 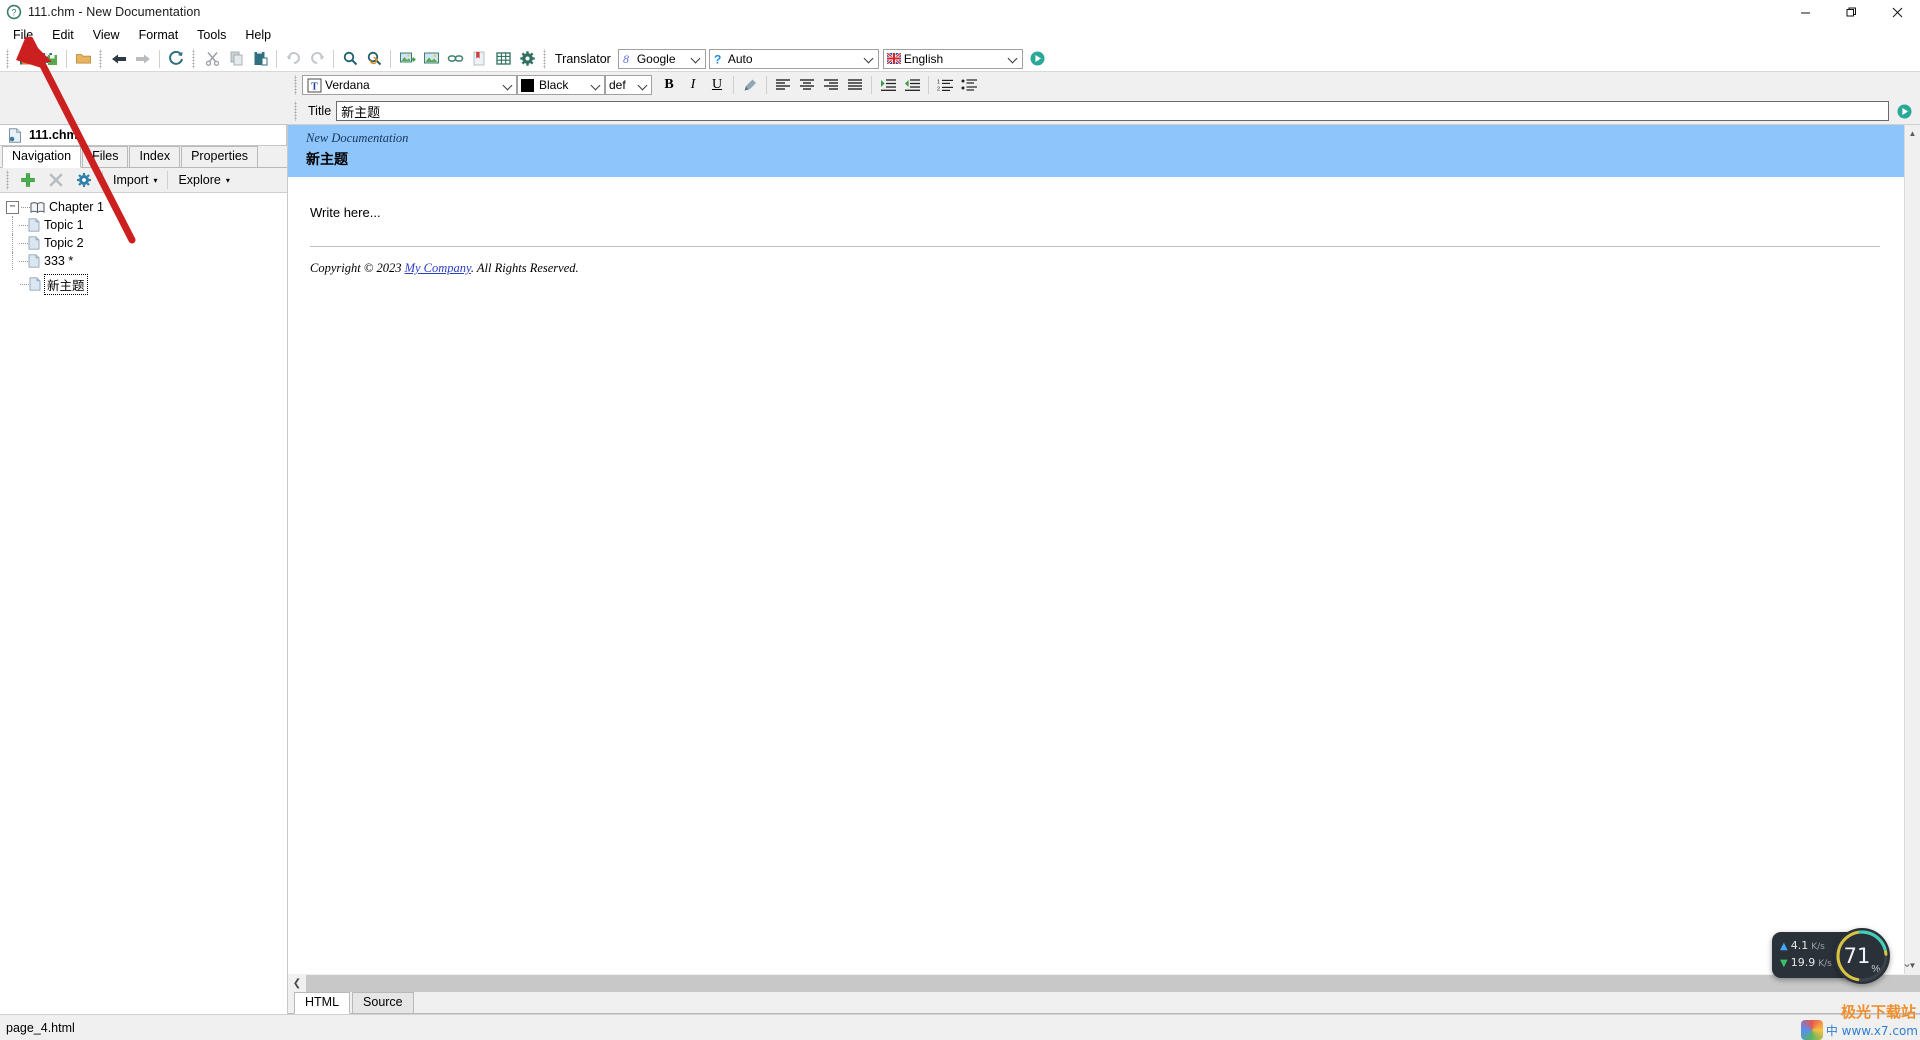 What do you see at coordinates (42, 157) in the screenshot?
I see `tab-navigation: Navigation` at bounding box center [42, 157].